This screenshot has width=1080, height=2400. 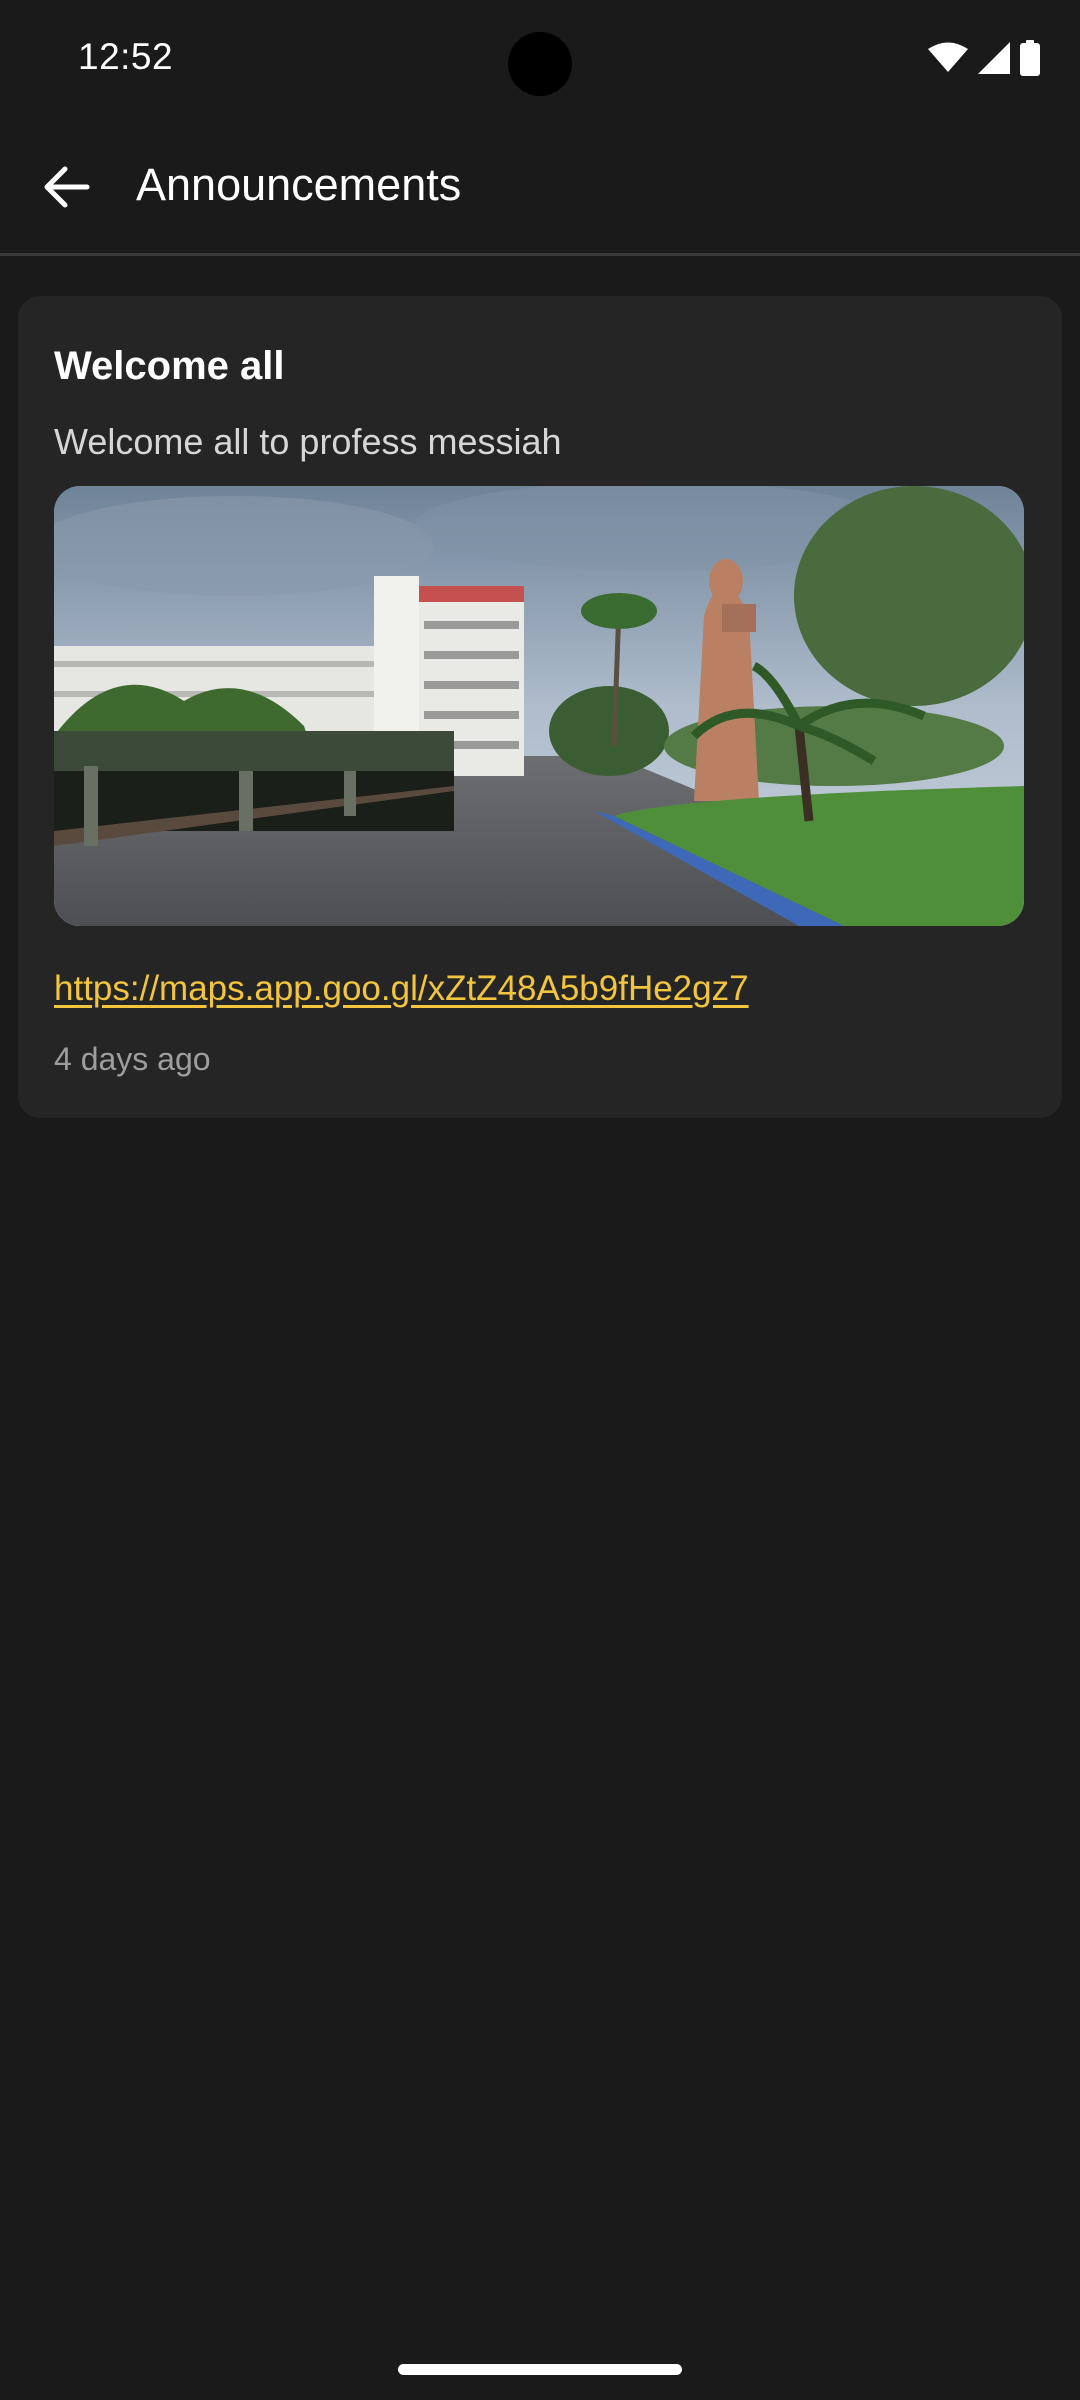 What do you see at coordinates (308, 441) in the screenshot?
I see `announcement-body: Welcome all to profess messiah` at bounding box center [308, 441].